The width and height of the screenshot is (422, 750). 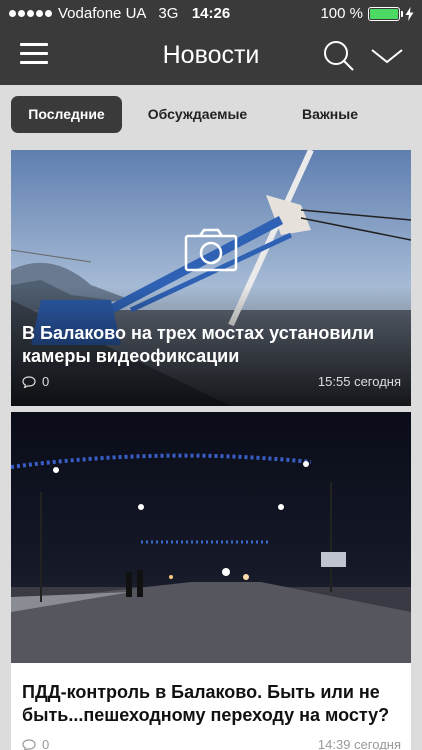 I want to click on app-header: Vodafone UA 3G 14:26 100 % Новости, so click(x=211, y=42).